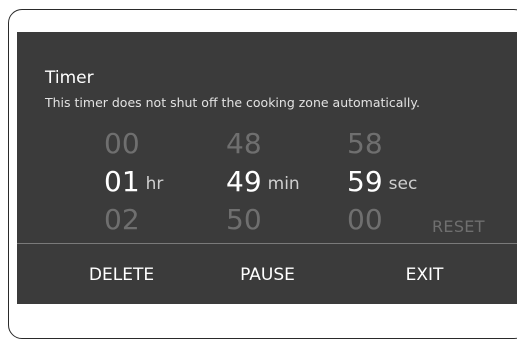  What do you see at coordinates (424, 275) in the screenshot?
I see `exit-button: EXIT` at bounding box center [424, 275].